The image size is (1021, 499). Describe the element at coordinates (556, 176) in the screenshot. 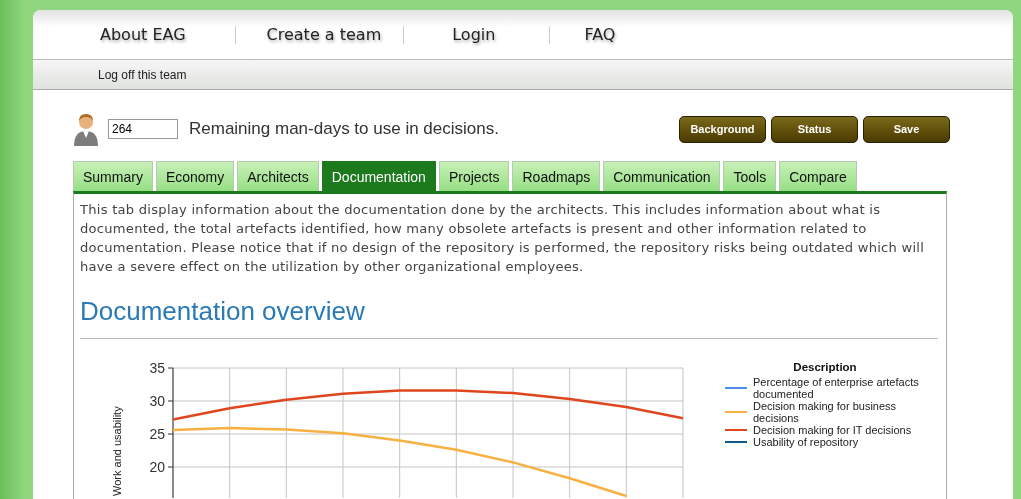

I see `tab: Roadmaps` at that location.